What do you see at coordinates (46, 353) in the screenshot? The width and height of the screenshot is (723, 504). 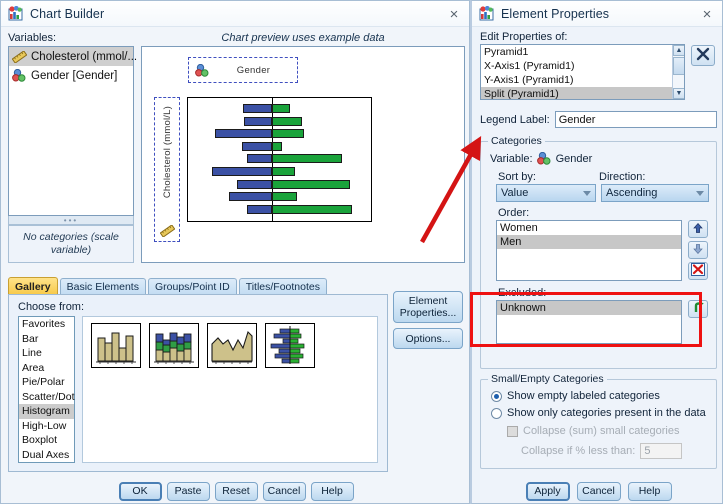 I see `gallery-type-line: Line` at bounding box center [46, 353].